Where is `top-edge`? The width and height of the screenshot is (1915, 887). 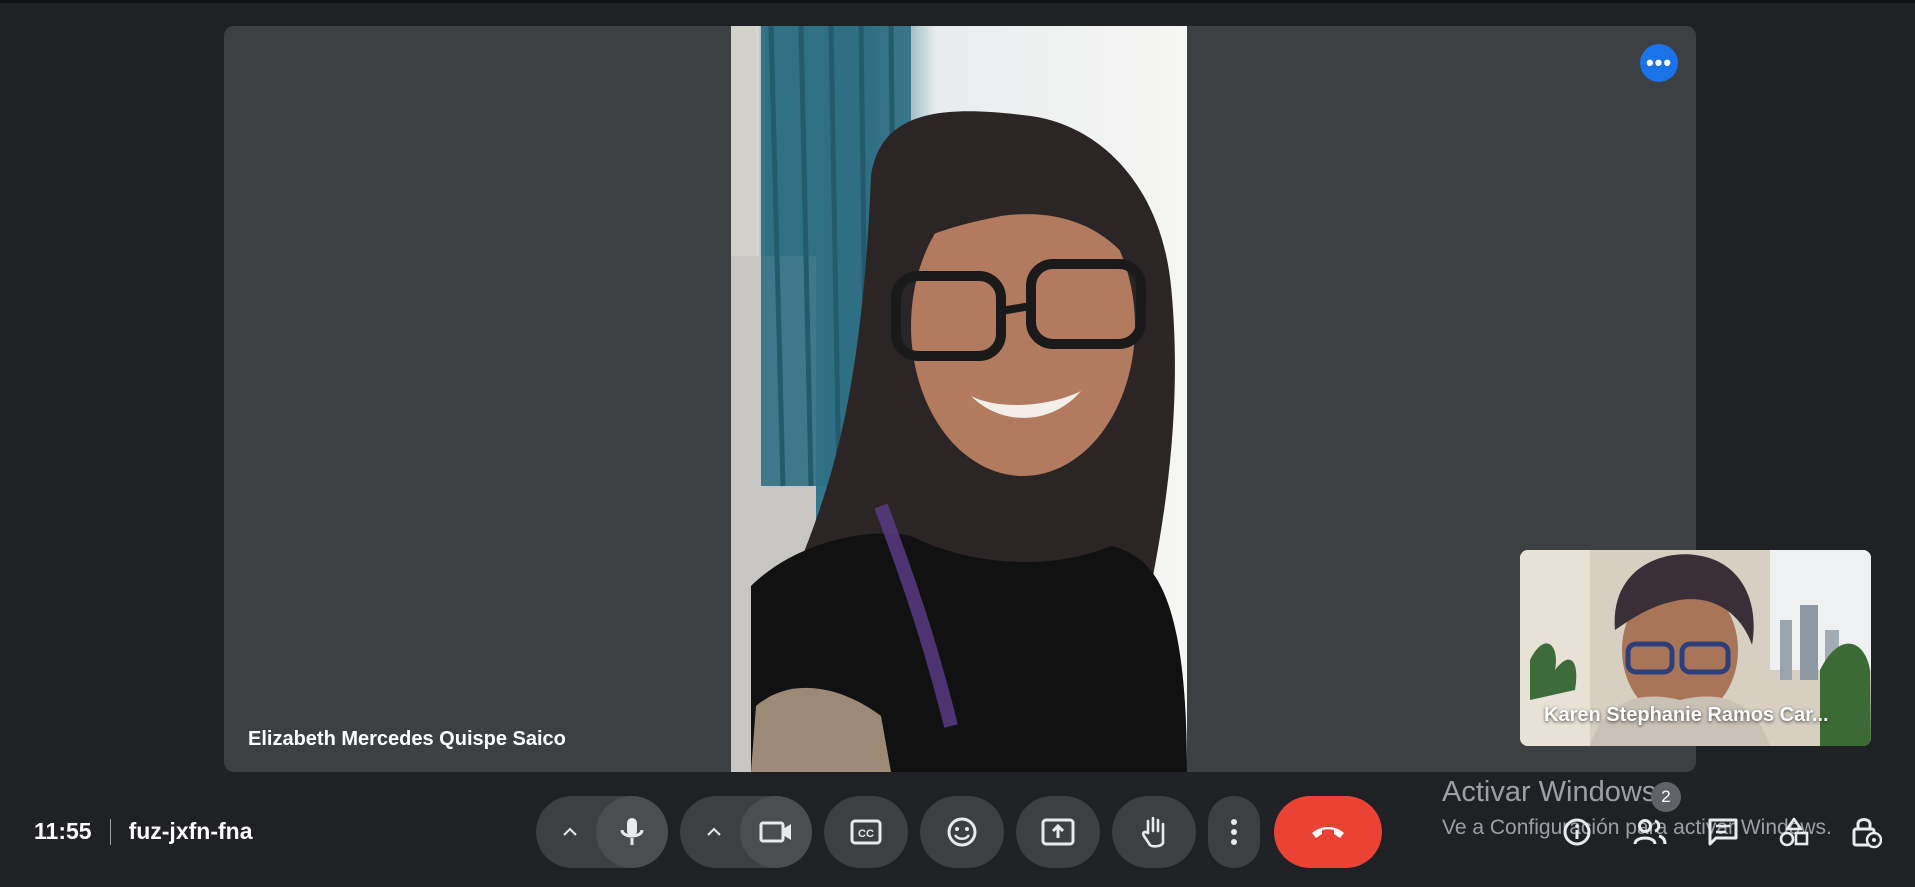
top-edge is located at coordinates (957, 1).